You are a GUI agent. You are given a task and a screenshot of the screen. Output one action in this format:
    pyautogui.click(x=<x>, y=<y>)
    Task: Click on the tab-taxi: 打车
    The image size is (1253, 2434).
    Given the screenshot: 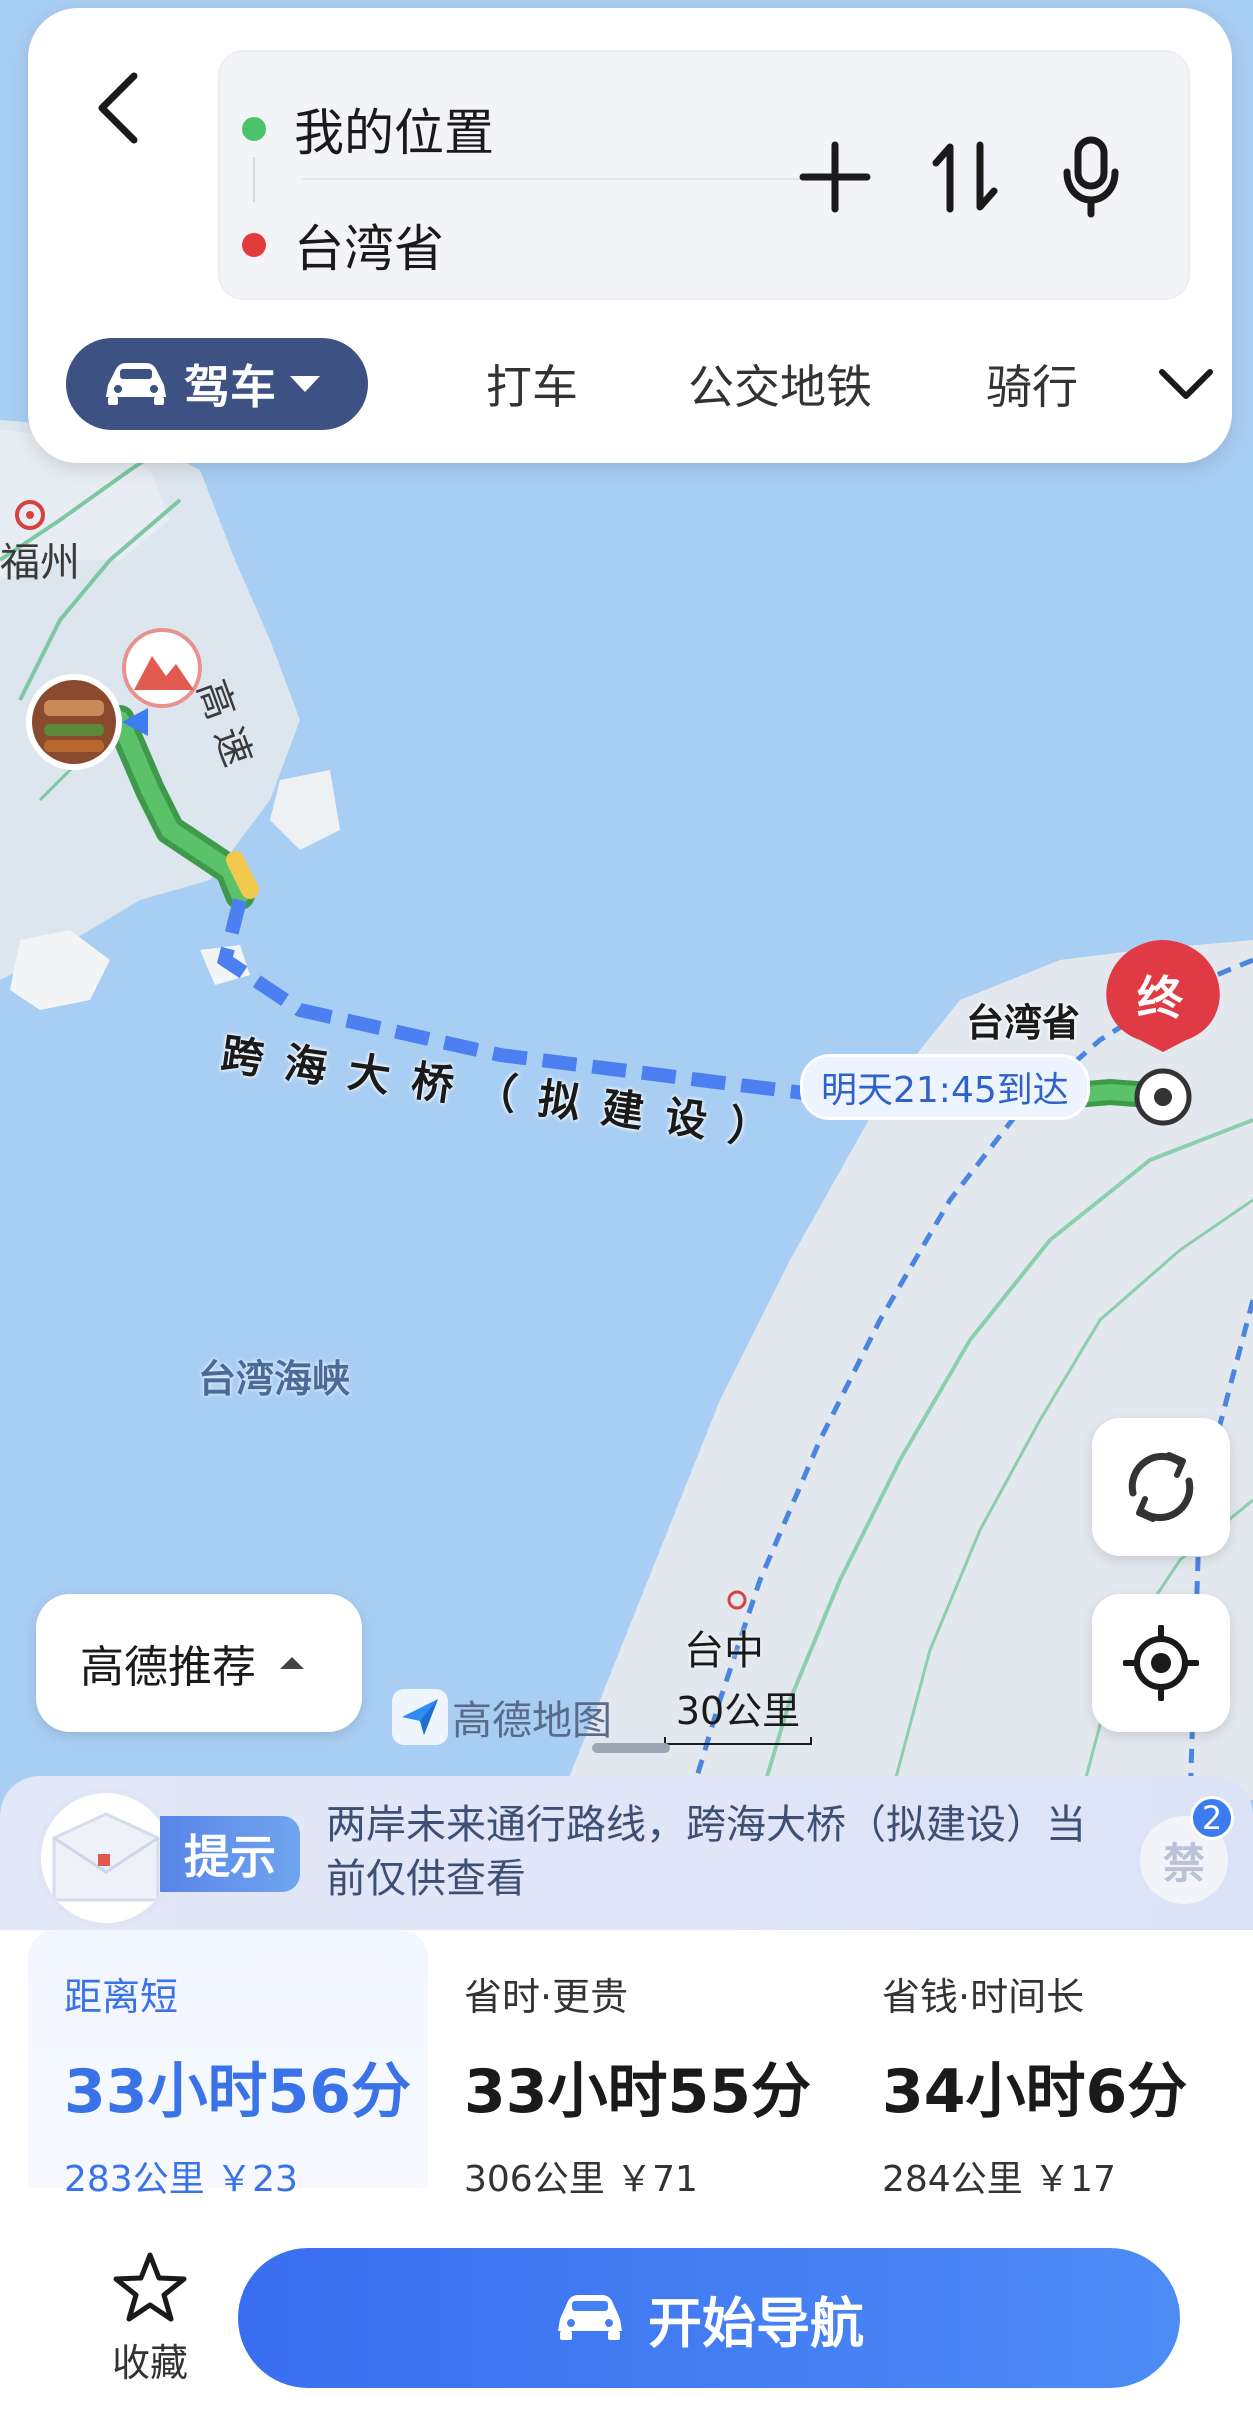 What is the action you would take?
    pyautogui.click(x=532, y=384)
    